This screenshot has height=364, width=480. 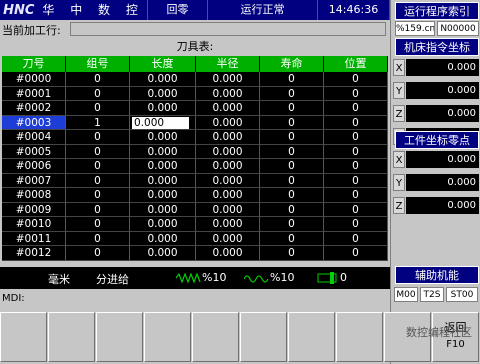 I want to click on table-row: #0002 0 0.000 0.000 0 0, so click(x=195, y=108).